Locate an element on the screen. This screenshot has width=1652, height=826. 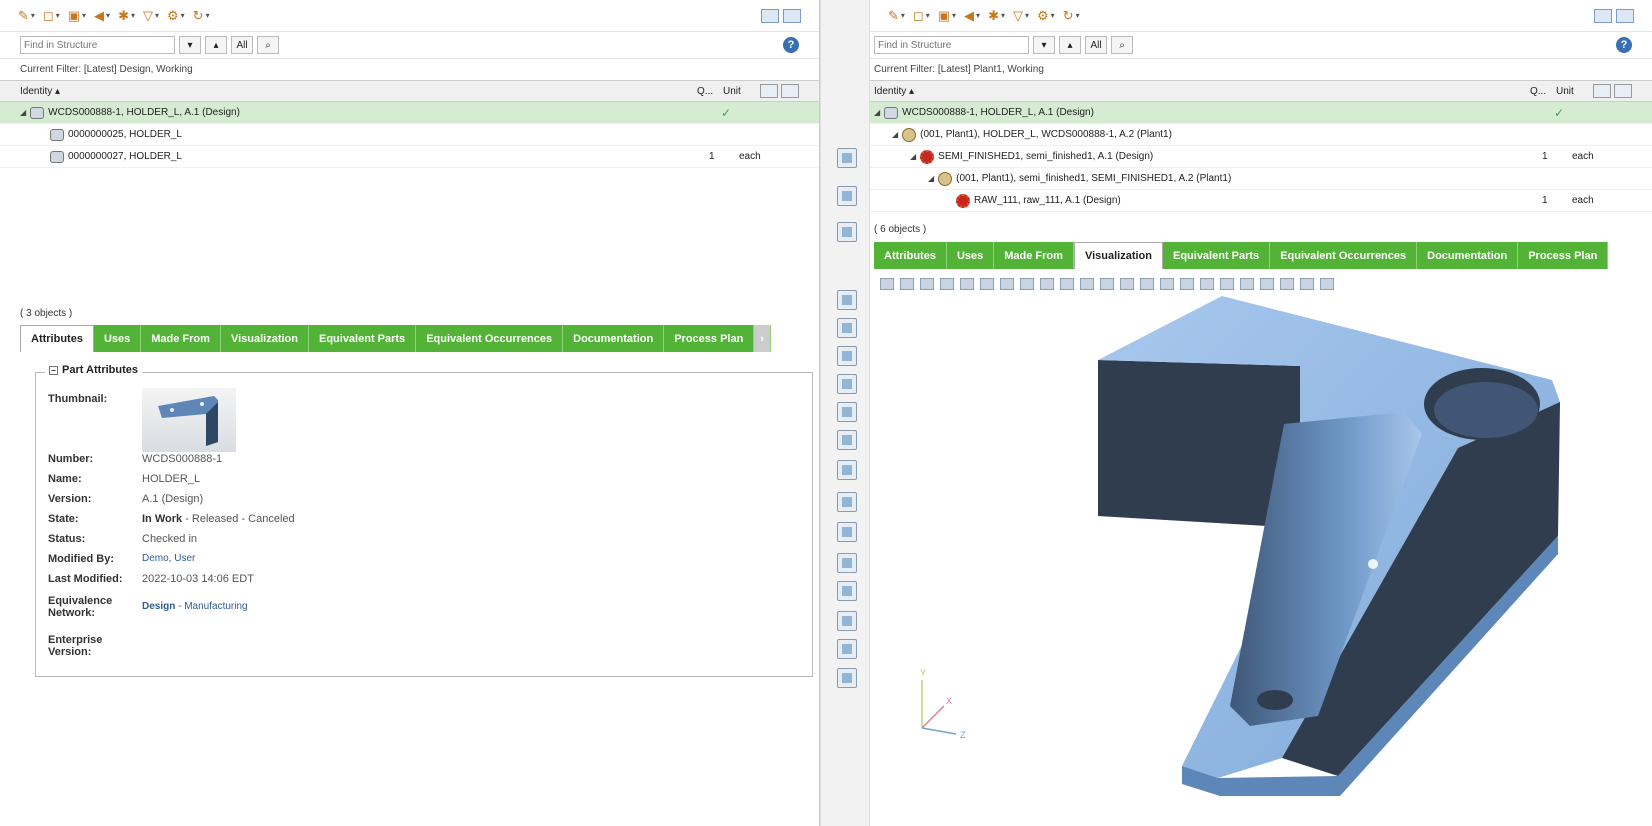
align-icon is located at coordinates (847, 502).